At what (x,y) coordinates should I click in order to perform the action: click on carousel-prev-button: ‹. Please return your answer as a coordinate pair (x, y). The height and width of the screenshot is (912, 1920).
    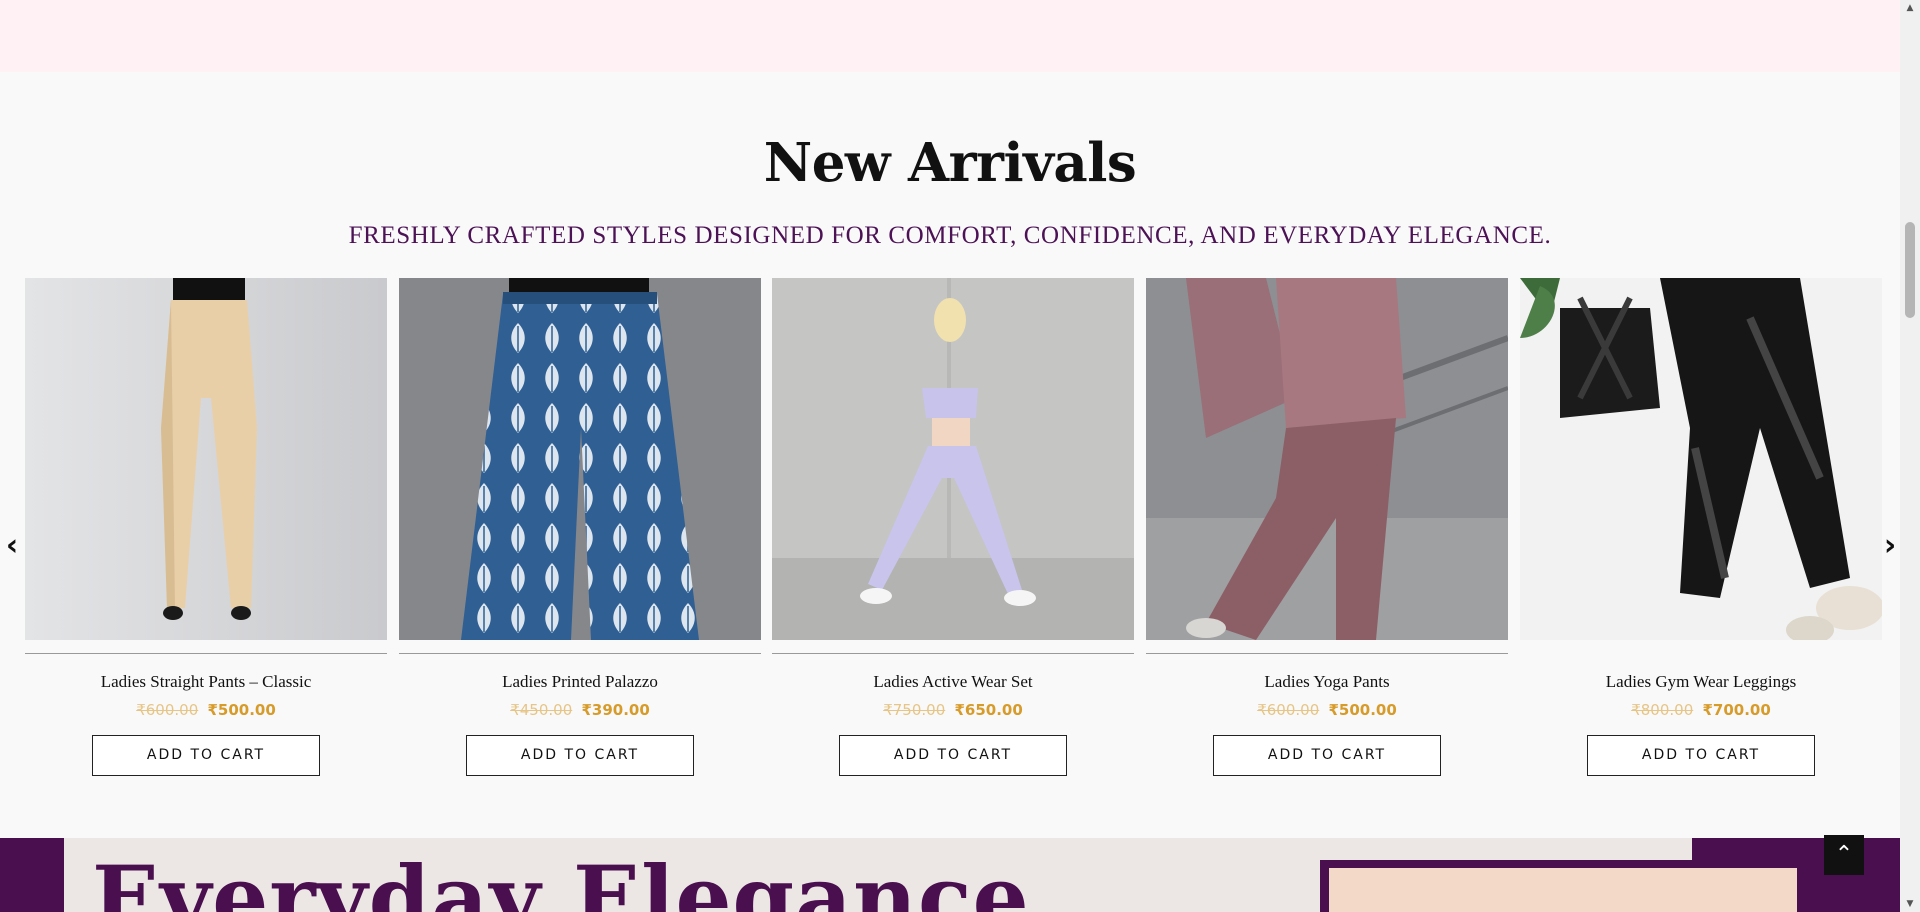
    Looking at the image, I should click on (12, 546).